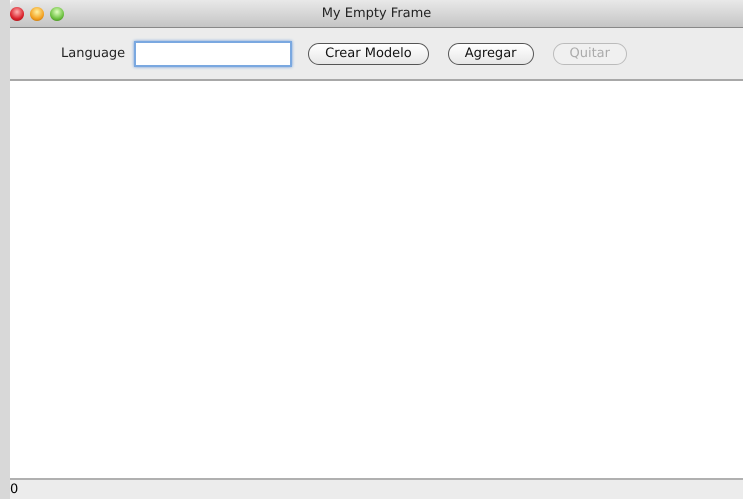 Image resolution: width=743 pixels, height=499 pixels. What do you see at coordinates (17, 13) in the screenshot?
I see `close-icon` at bounding box center [17, 13].